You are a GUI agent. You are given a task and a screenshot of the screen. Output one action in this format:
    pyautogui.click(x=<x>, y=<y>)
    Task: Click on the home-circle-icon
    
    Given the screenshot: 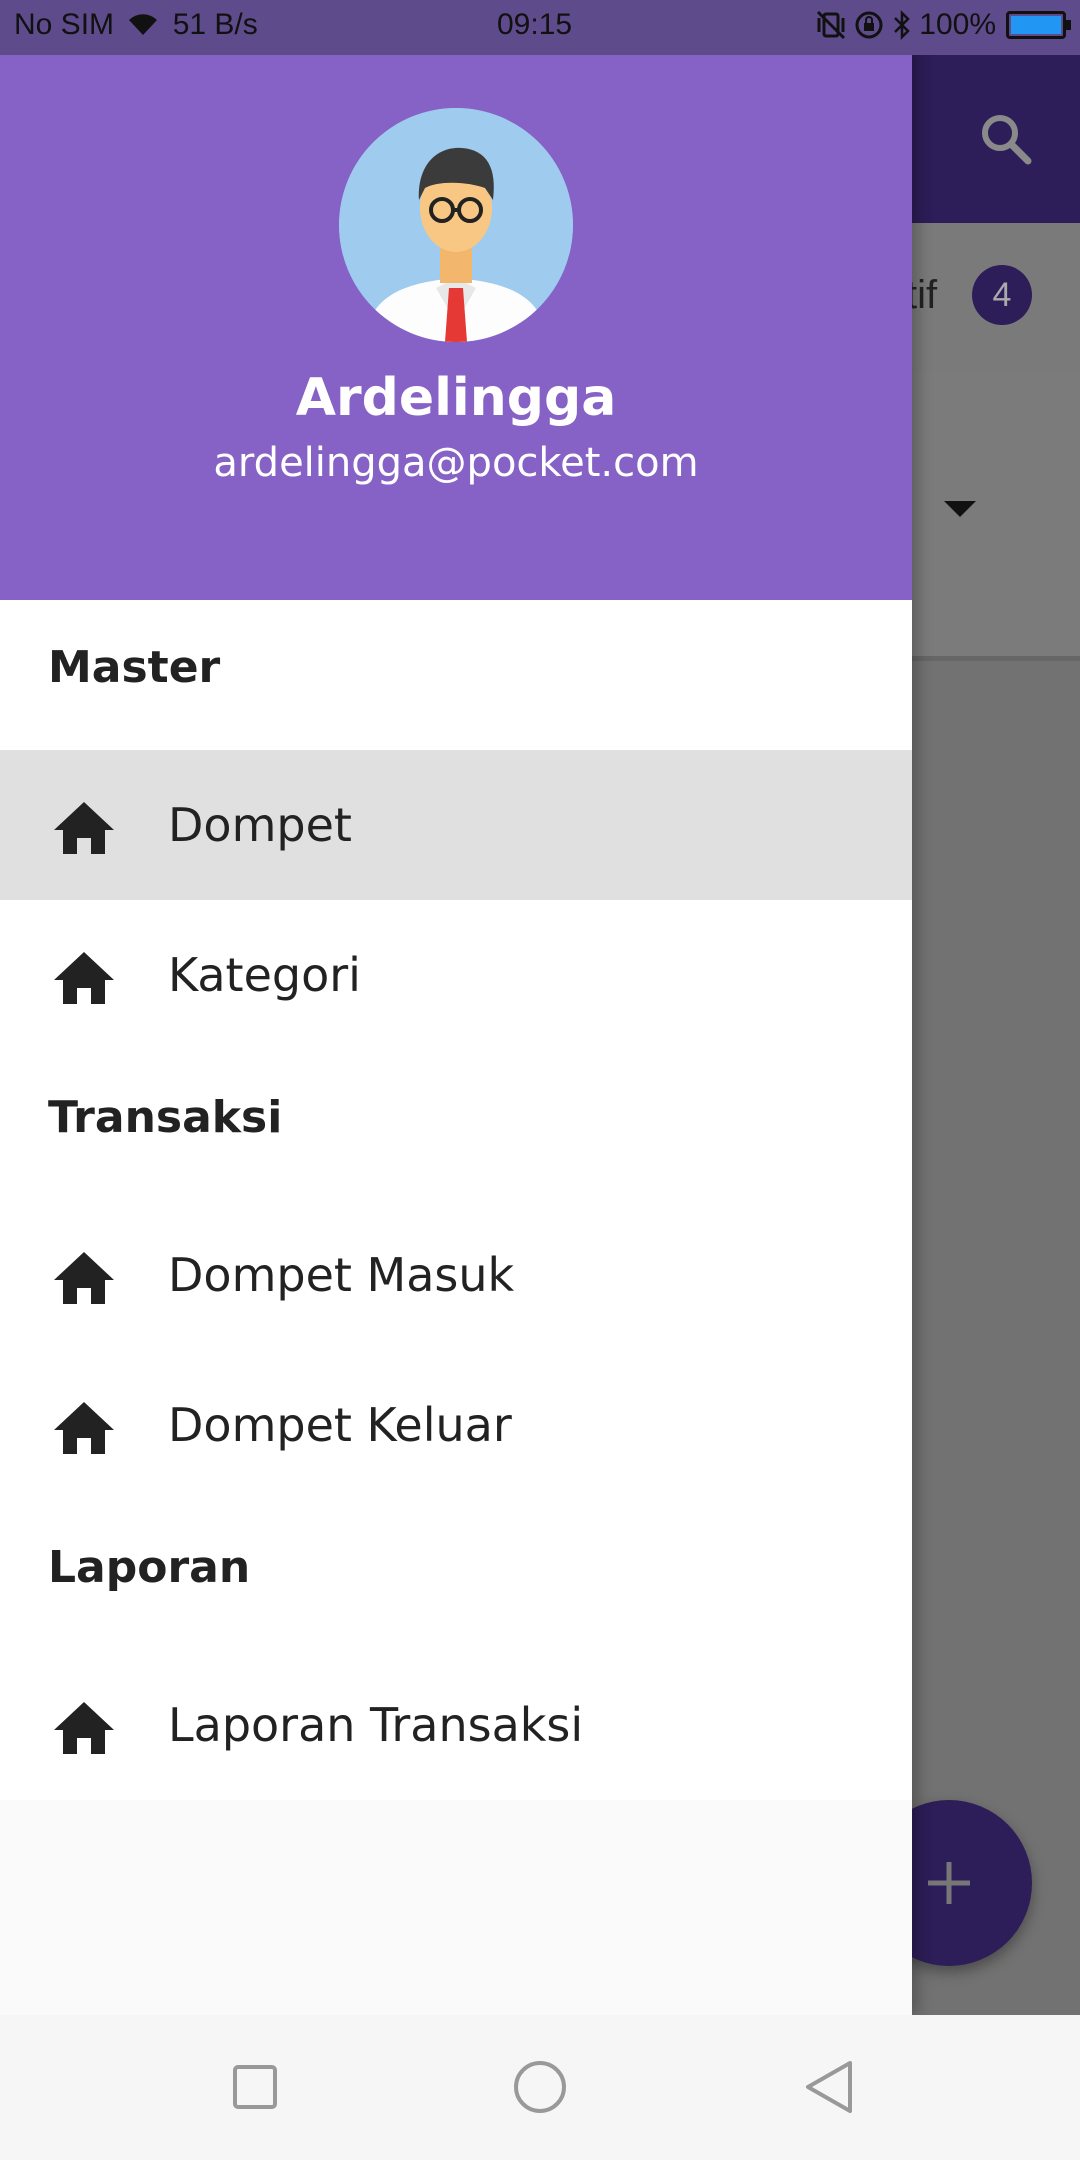 What is the action you would take?
    pyautogui.click(x=540, y=2087)
    